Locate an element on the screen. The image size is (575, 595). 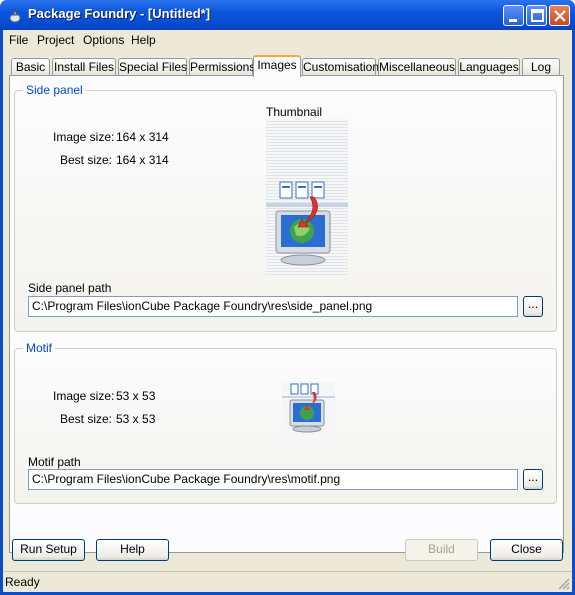
motif-group-label: Motif is located at coordinates (39, 348).